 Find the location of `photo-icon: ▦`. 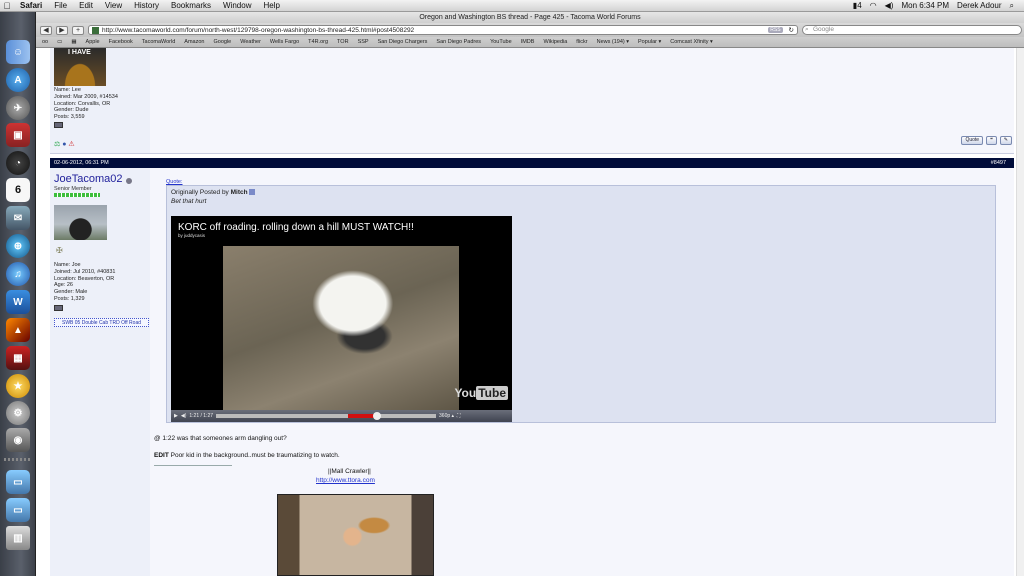

photo-icon: ▦ is located at coordinates (18, 358).